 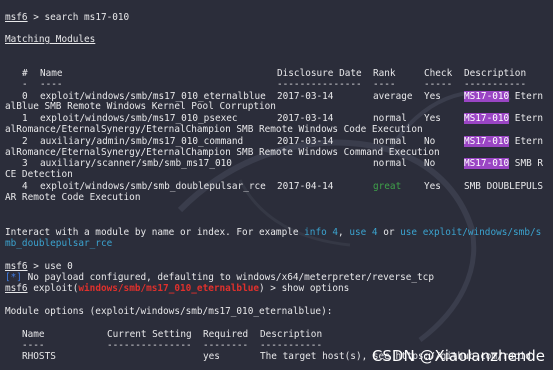 I want to click on search-command: search ms17-010, so click(x=87, y=17).